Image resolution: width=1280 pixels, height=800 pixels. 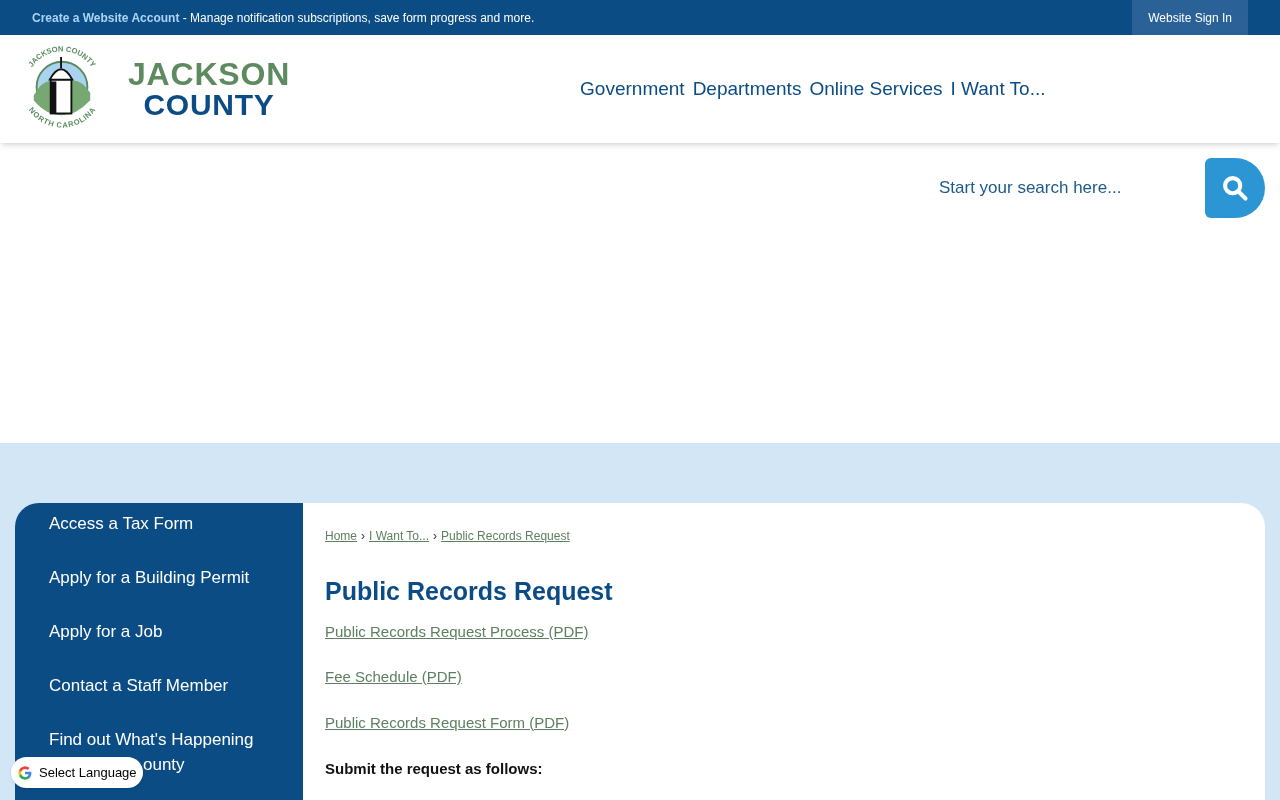 What do you see at coordinates (209, 74) in the screenshot?
I see `county-name: JACKSON` at bounding box center [209, 74].